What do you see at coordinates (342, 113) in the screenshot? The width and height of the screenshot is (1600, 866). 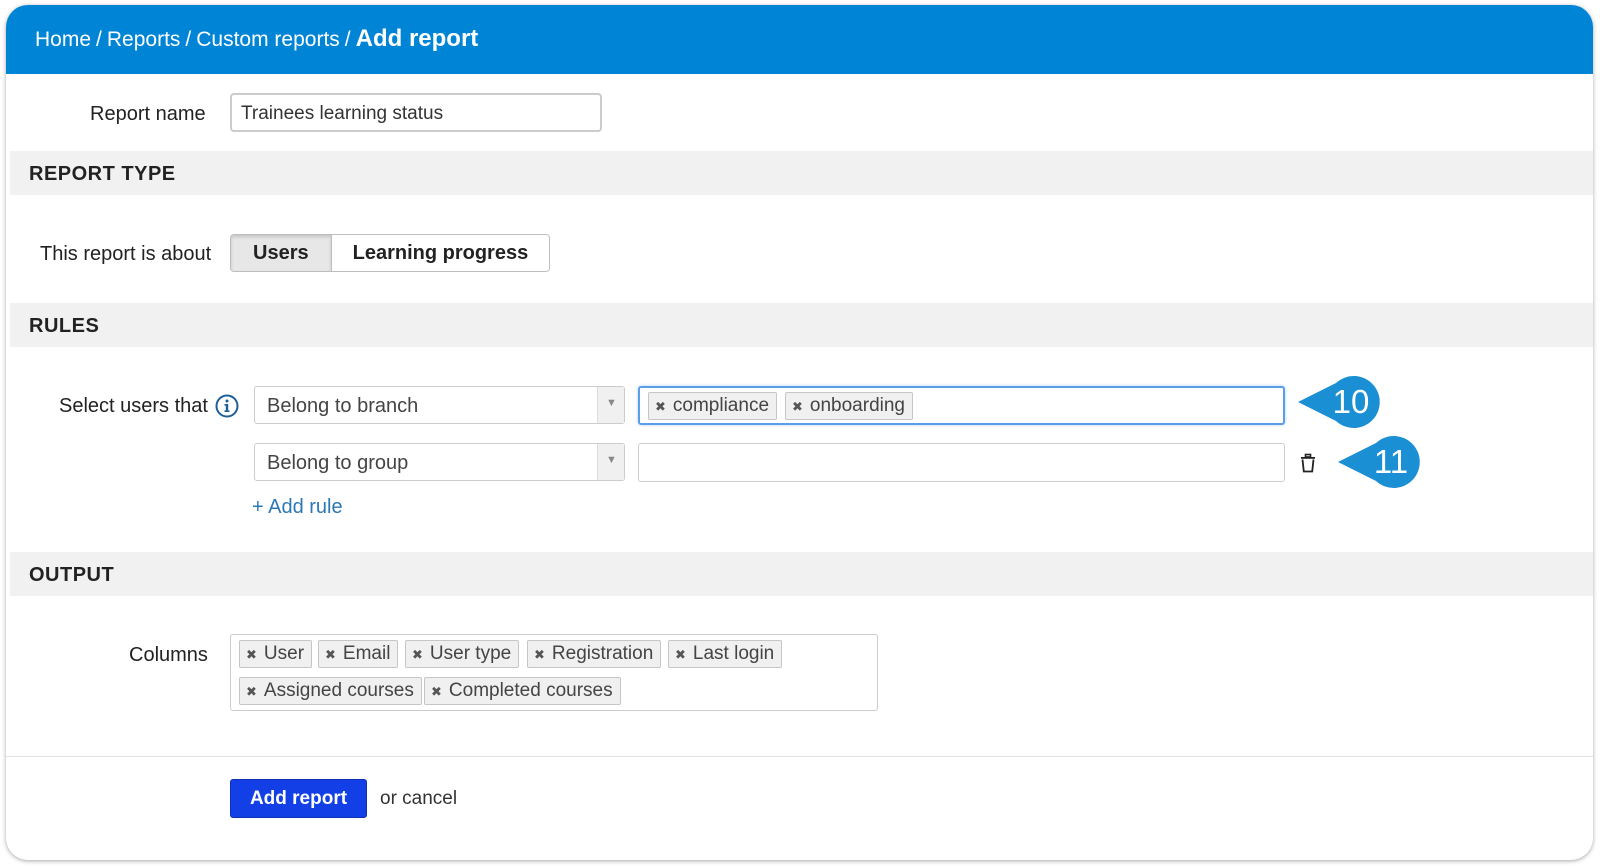 I see `report-name-value: Trainees learning status` at bounding box center [342, 113].